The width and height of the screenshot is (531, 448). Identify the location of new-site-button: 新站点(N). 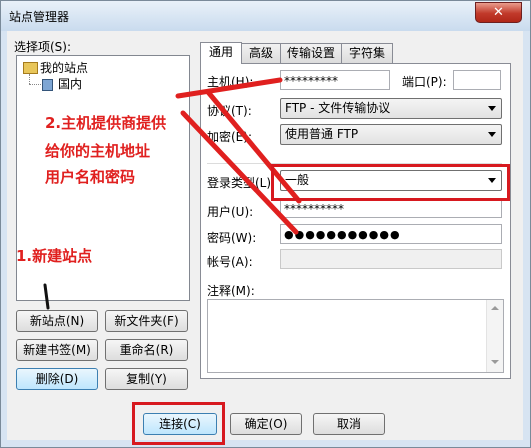
(57, 321).